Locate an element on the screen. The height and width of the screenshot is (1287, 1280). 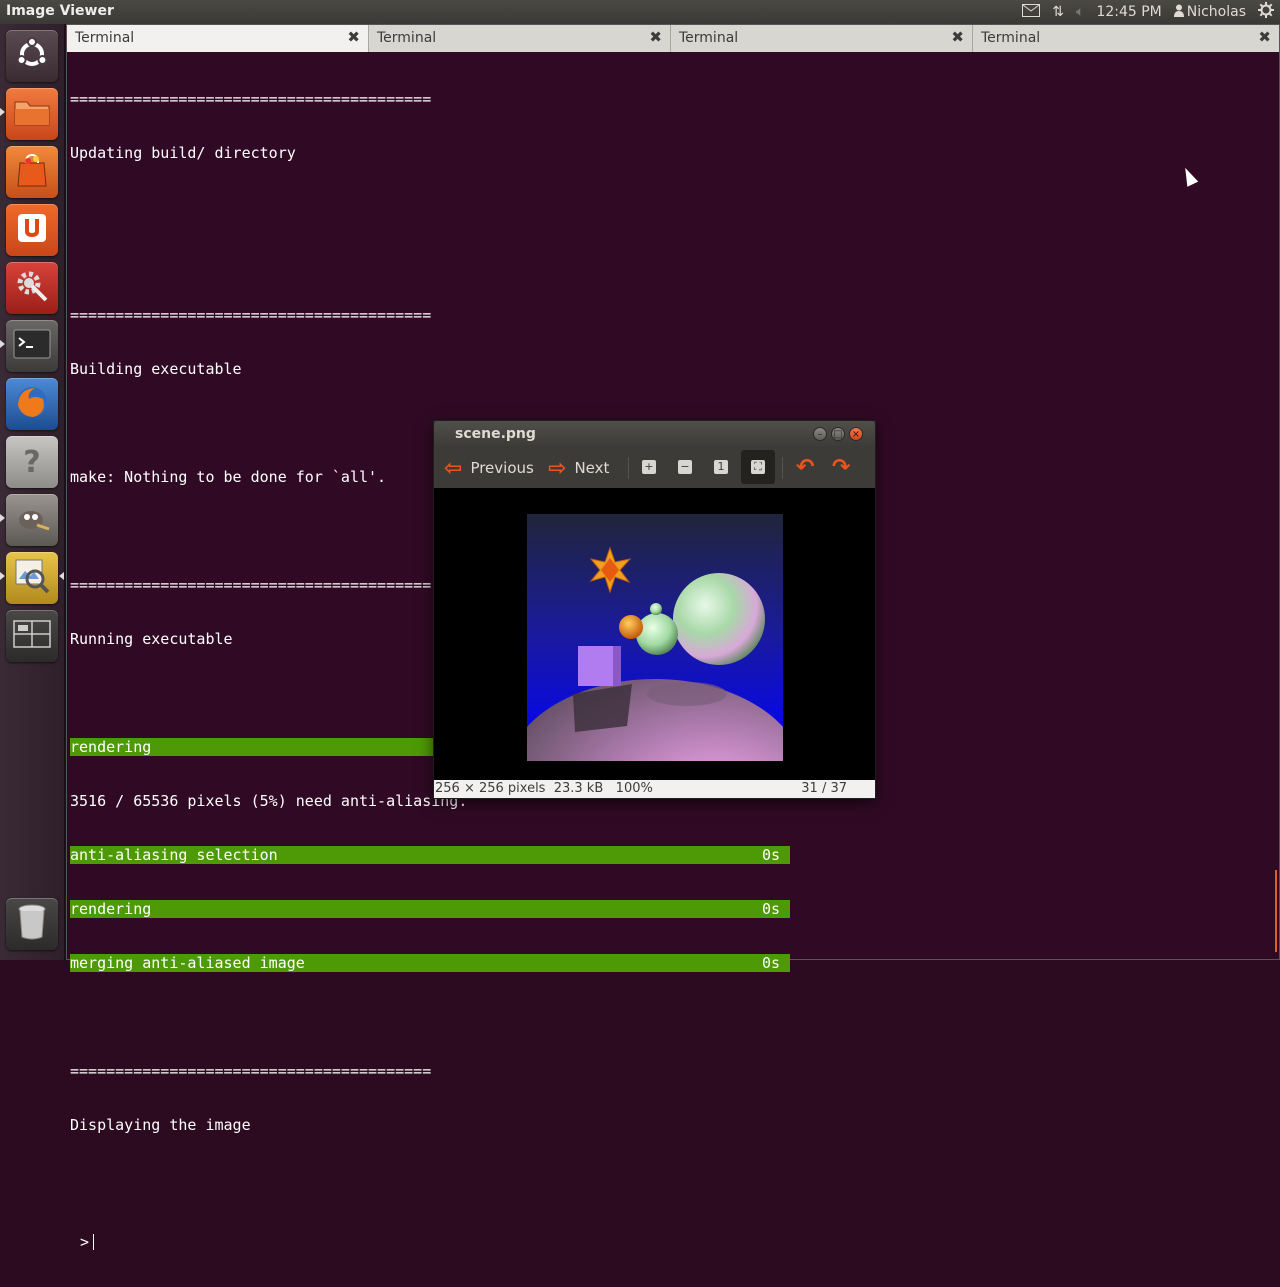
workspace-switcher-launcher is located at coordinates (32, 636).